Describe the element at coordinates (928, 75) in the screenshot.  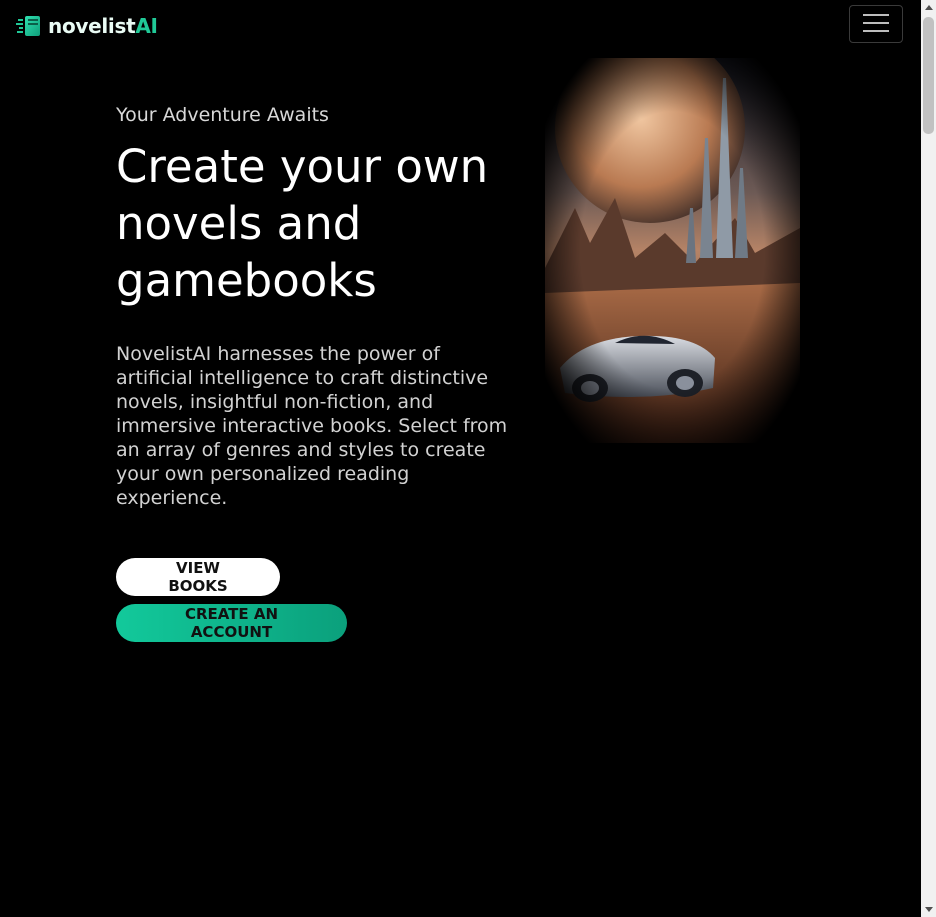
I see `scrollbar-thumb` at that location.